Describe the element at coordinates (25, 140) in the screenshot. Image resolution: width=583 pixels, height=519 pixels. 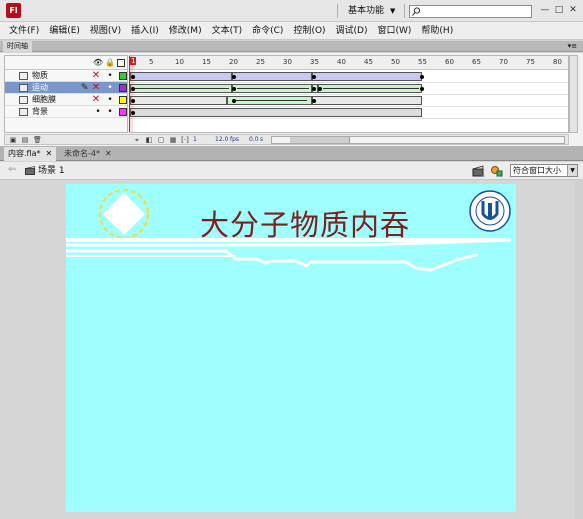
I see `new-folder-icon: ▤` at that location.